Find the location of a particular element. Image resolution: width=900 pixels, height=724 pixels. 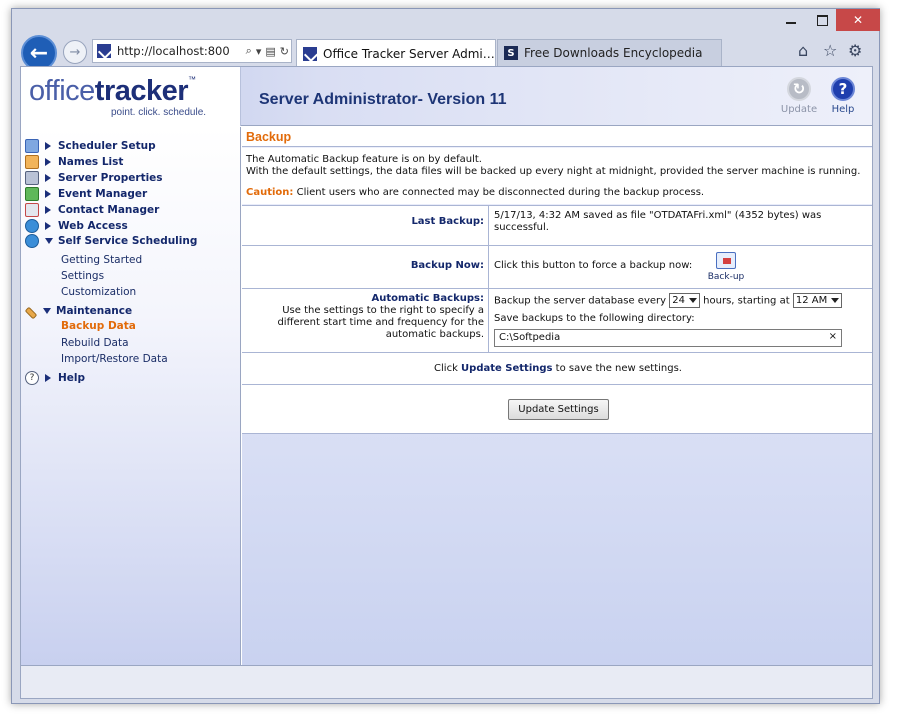

backup-now-label: Backup Now: is located at coordinates (447, 265).